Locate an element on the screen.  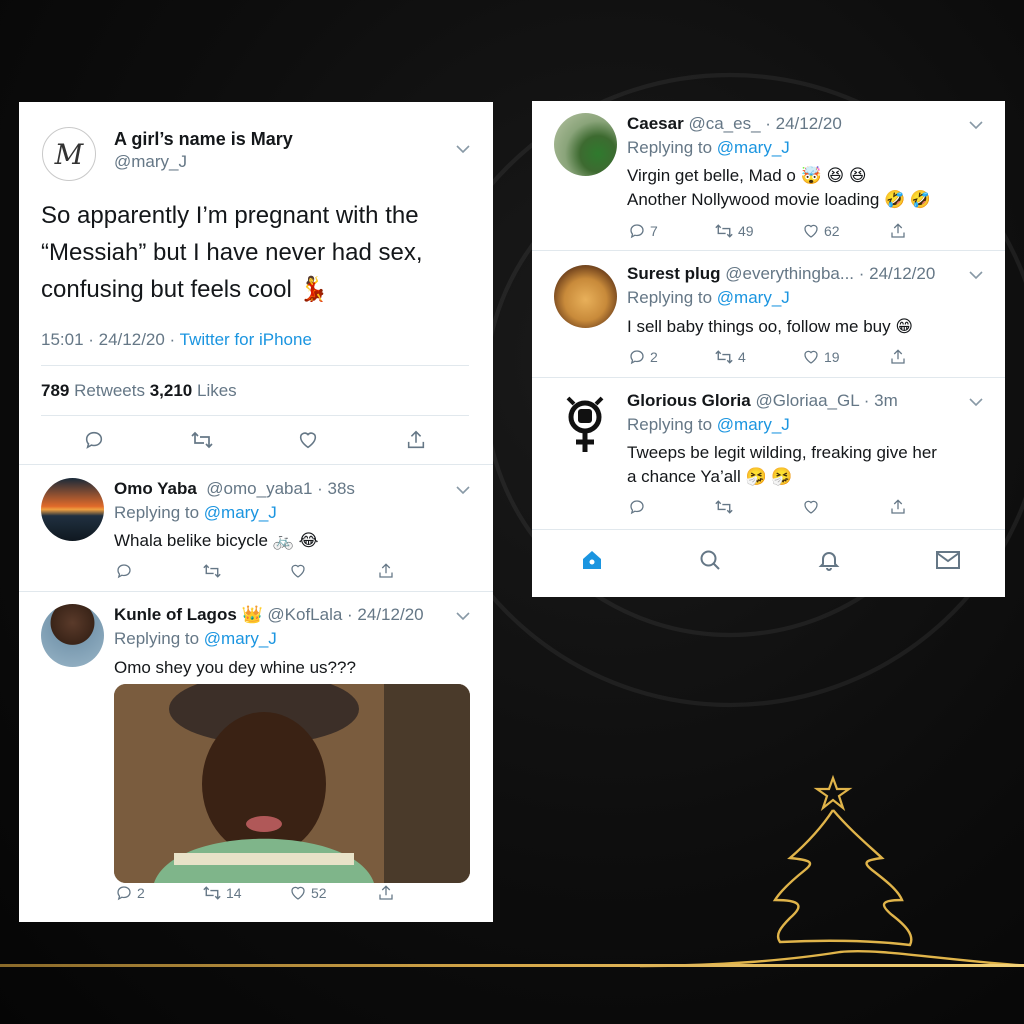
like-count: 52 is located at coordinates (319, 893).